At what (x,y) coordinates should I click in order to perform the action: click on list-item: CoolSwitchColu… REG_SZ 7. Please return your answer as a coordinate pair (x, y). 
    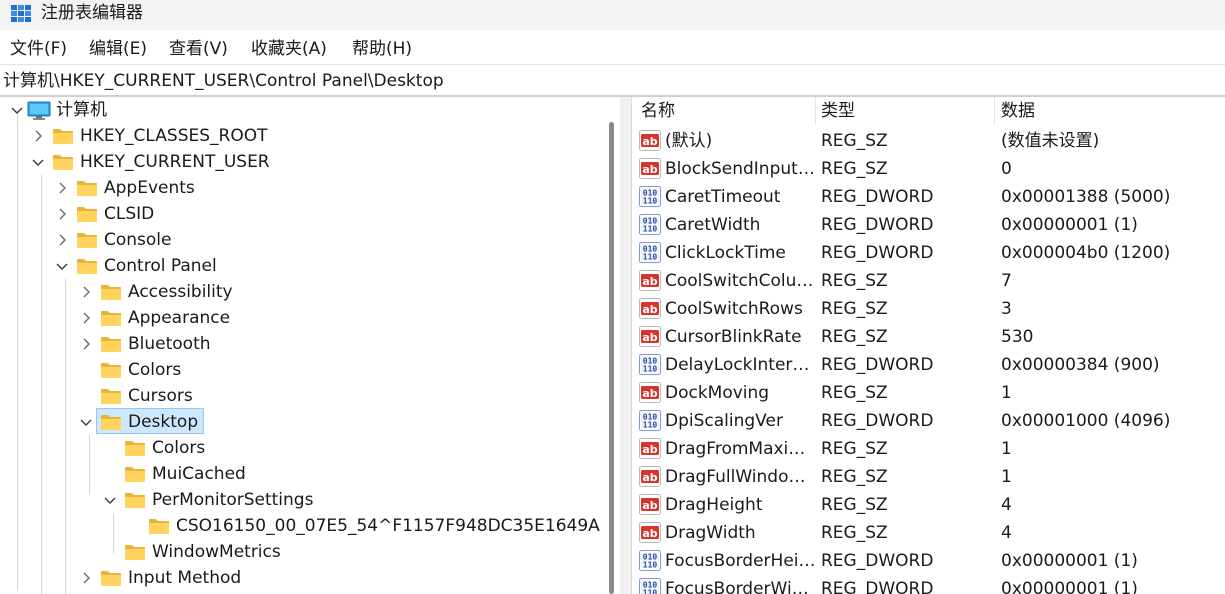
    Looking at the image, I should click on (929, 281).